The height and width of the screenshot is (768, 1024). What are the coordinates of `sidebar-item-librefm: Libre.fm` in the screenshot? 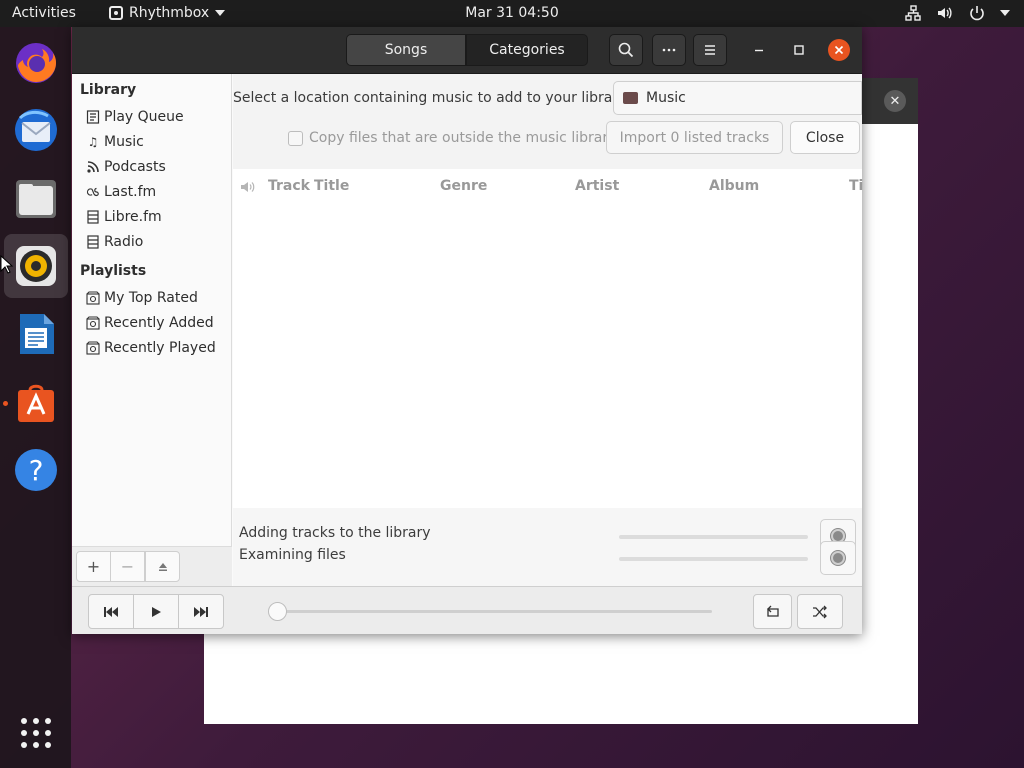 It's located at (124, 217).